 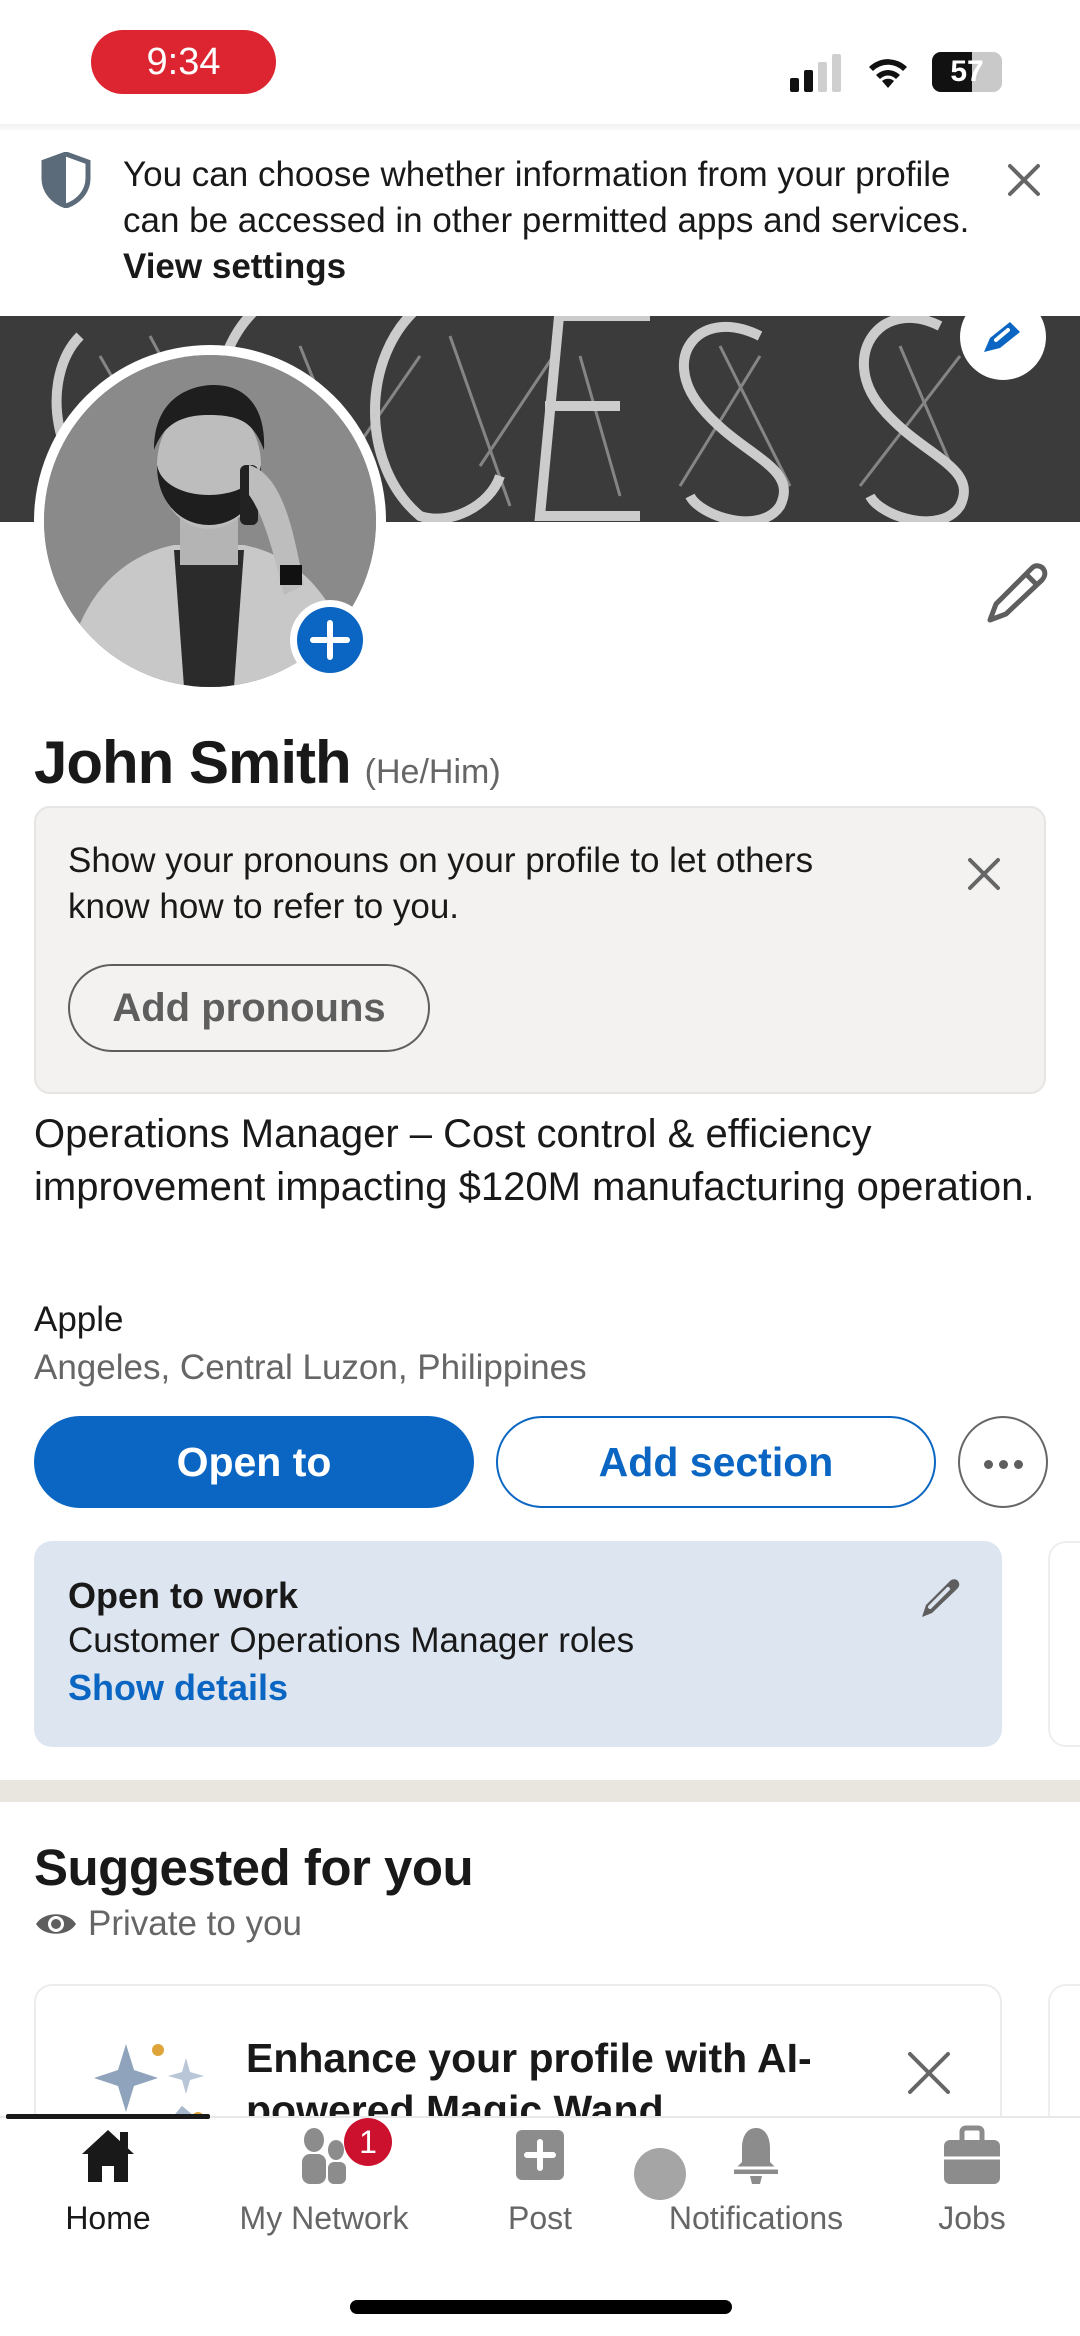 What do you see at coordinates (108, 2156) in the screenshot?
I see `home-icon` at bounding box center [108, 2156].